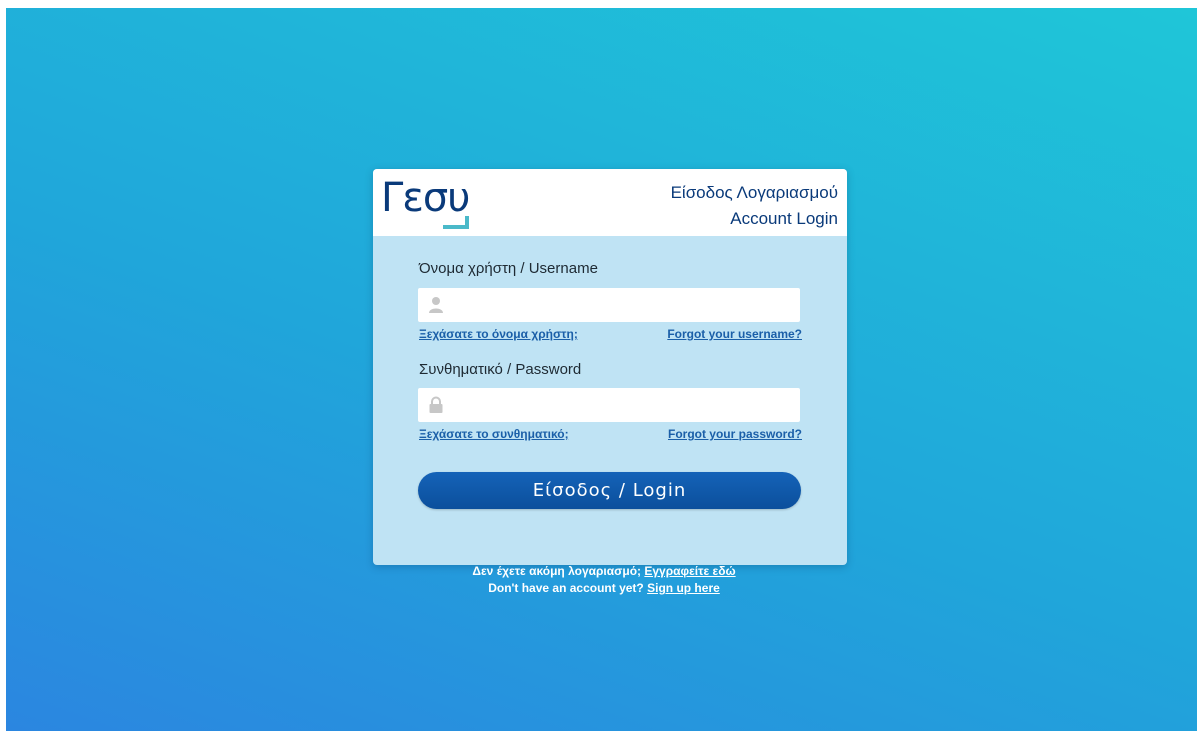  Describe the element at coordinates (622, 305) in the screenshot. I see `username-input` at that location.